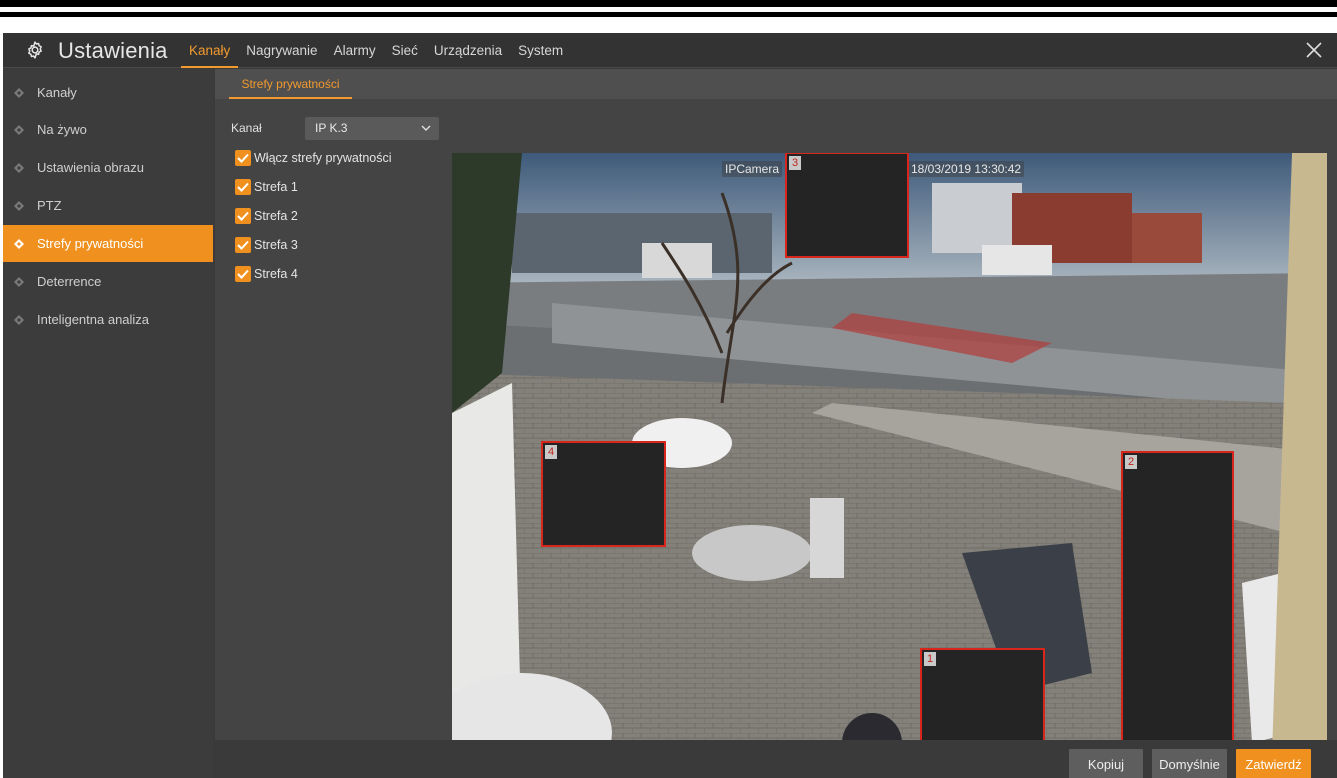 This screenshot has width=1337, height=778. What do you see at coordinates (603, 494) in the screenshot?
I see `privacy-mask-4: 4` at bounding box center [603, 494].